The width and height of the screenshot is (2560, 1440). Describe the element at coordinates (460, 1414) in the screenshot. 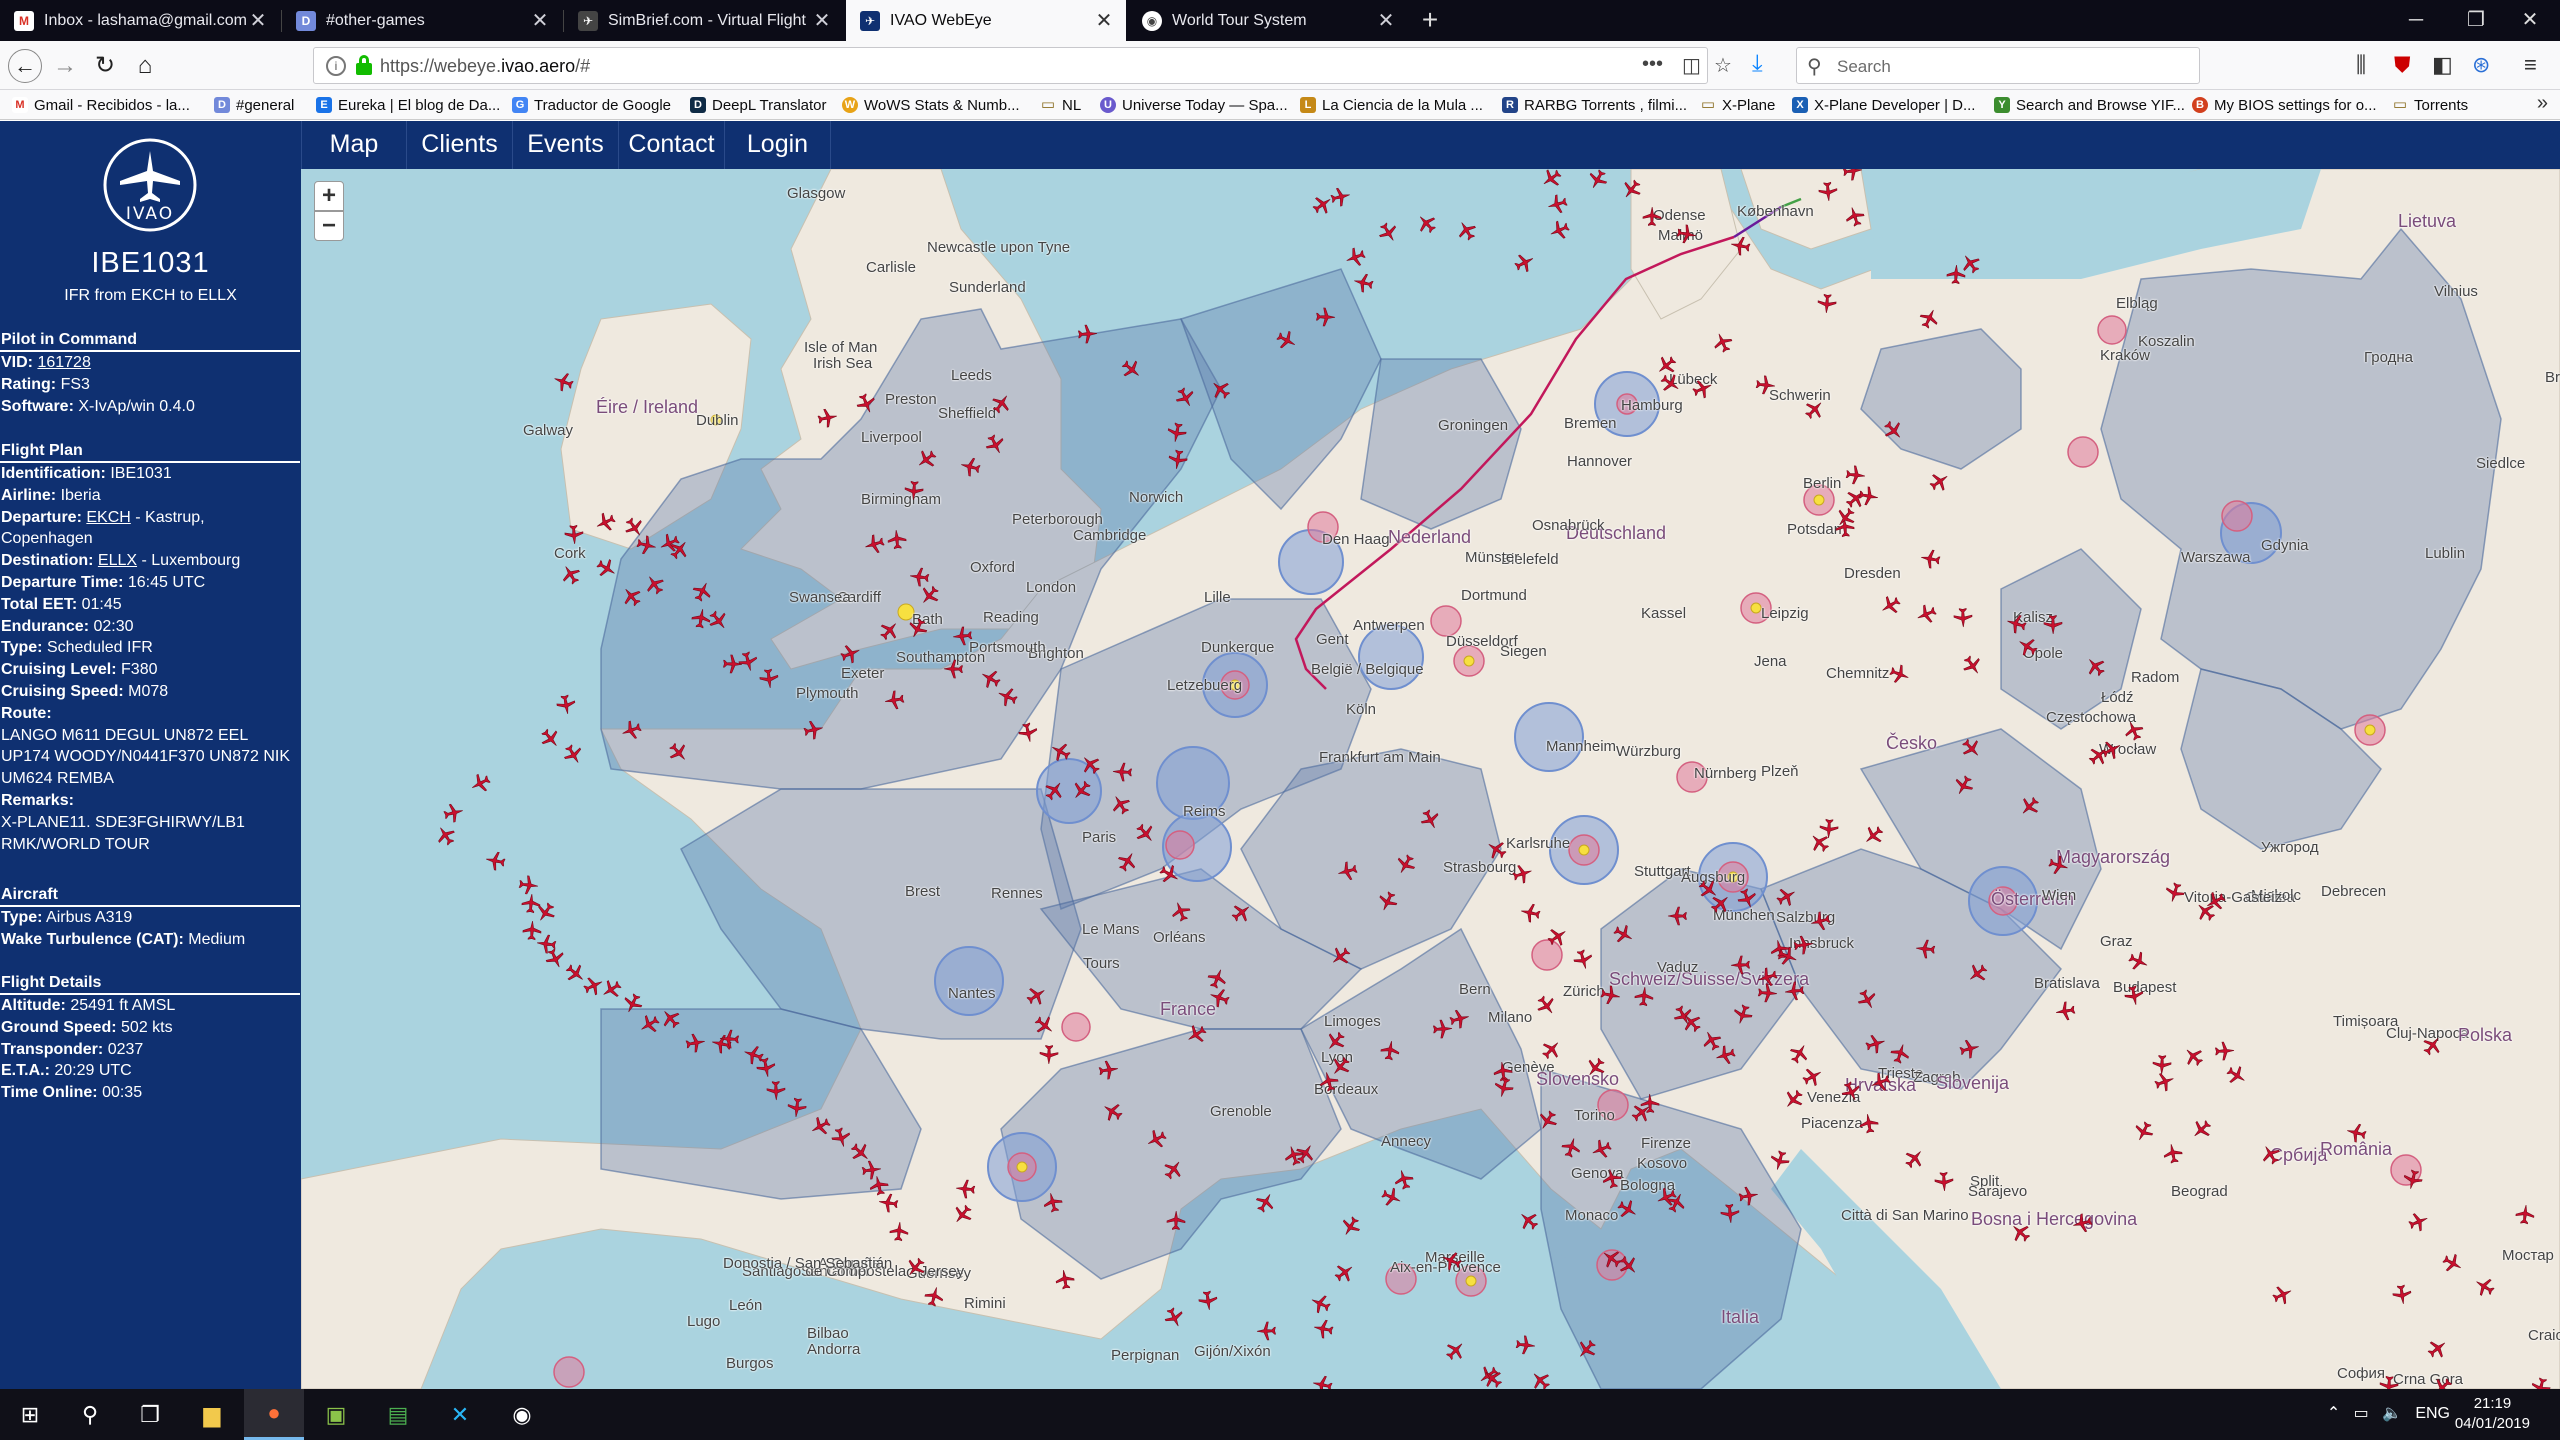

I see `xplane-icon: ✕` at that location.